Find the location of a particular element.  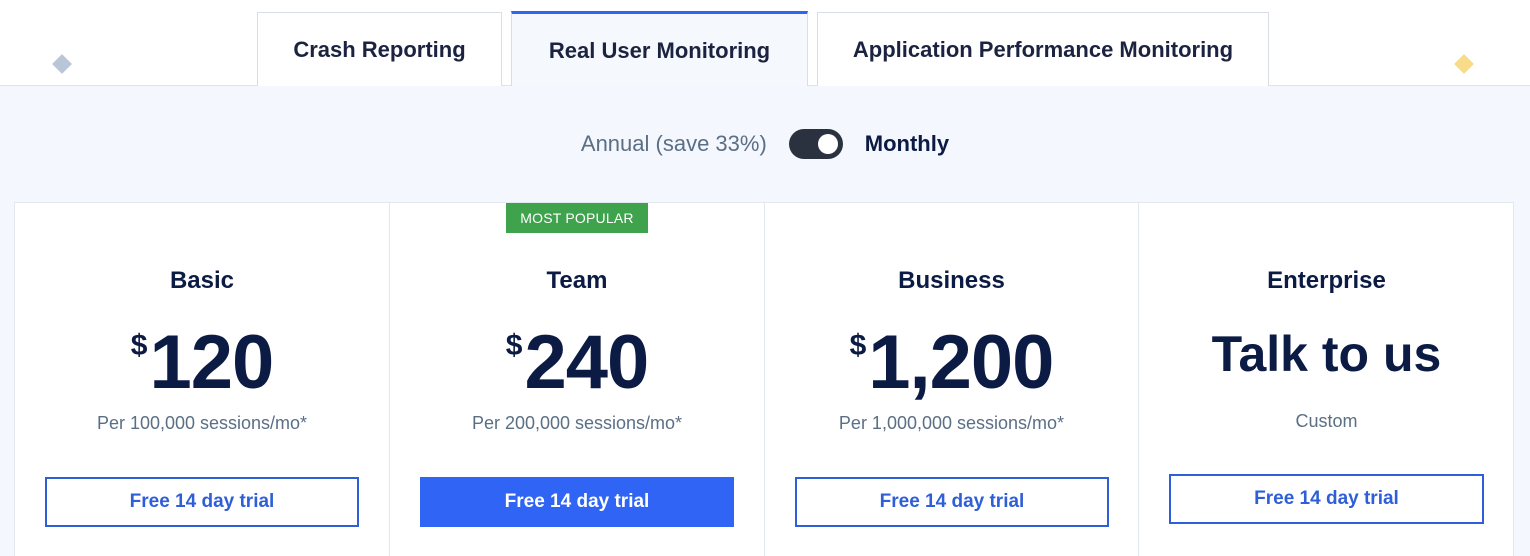

plan-name: Business is located at coordinates (951, 280).